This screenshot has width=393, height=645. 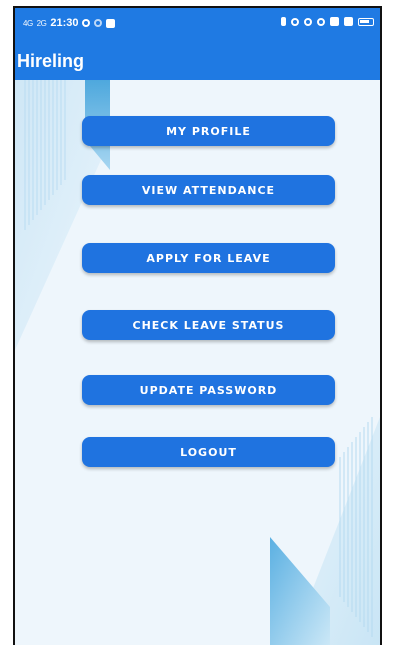 I want to click on network-speed-icon, so click(x=334, y=21).